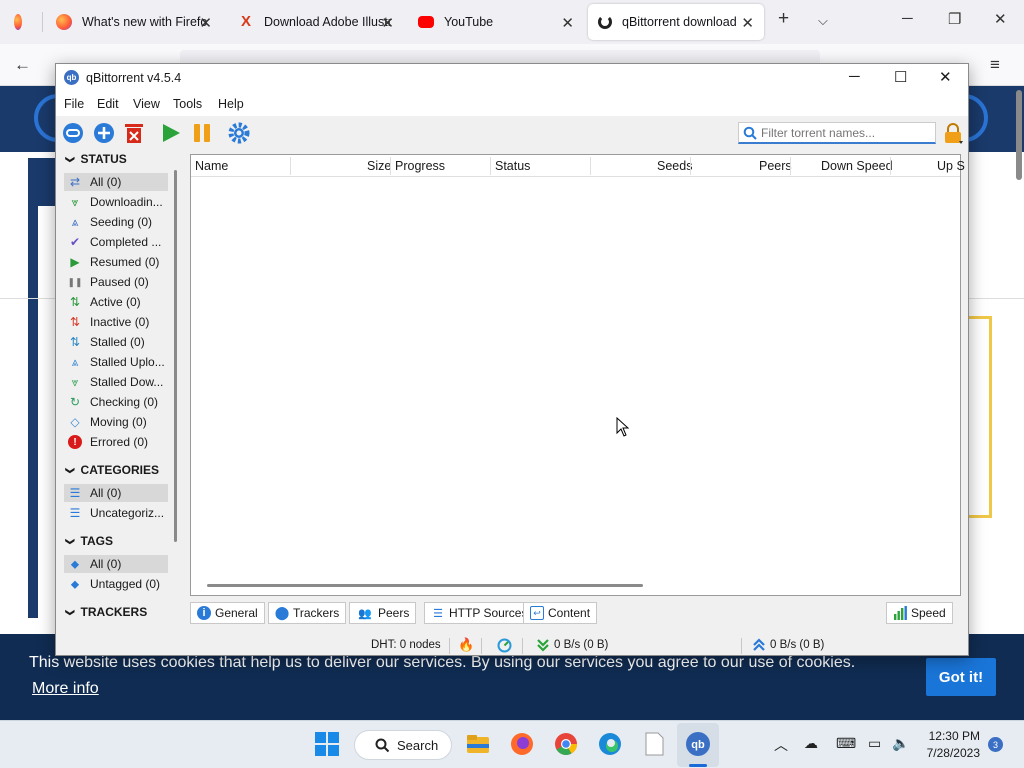 The height and width of the screenshot is (768, 1024). Describe the element at coordinates (104, 612) in the screenshot. I see `trackers-section-header: ❯ TRACKERS` at that location.